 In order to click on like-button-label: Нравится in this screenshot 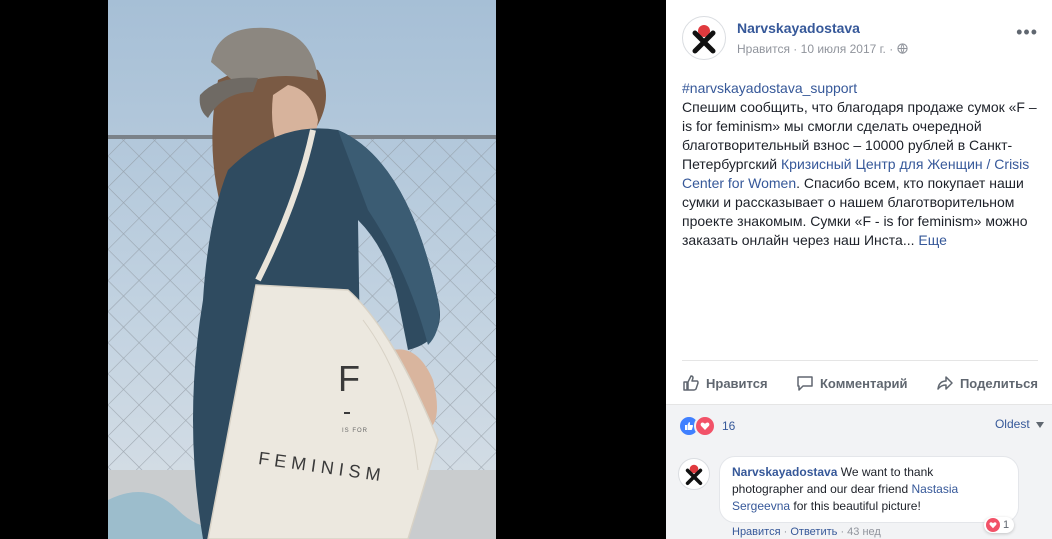, I will do `click(737, 383)`.